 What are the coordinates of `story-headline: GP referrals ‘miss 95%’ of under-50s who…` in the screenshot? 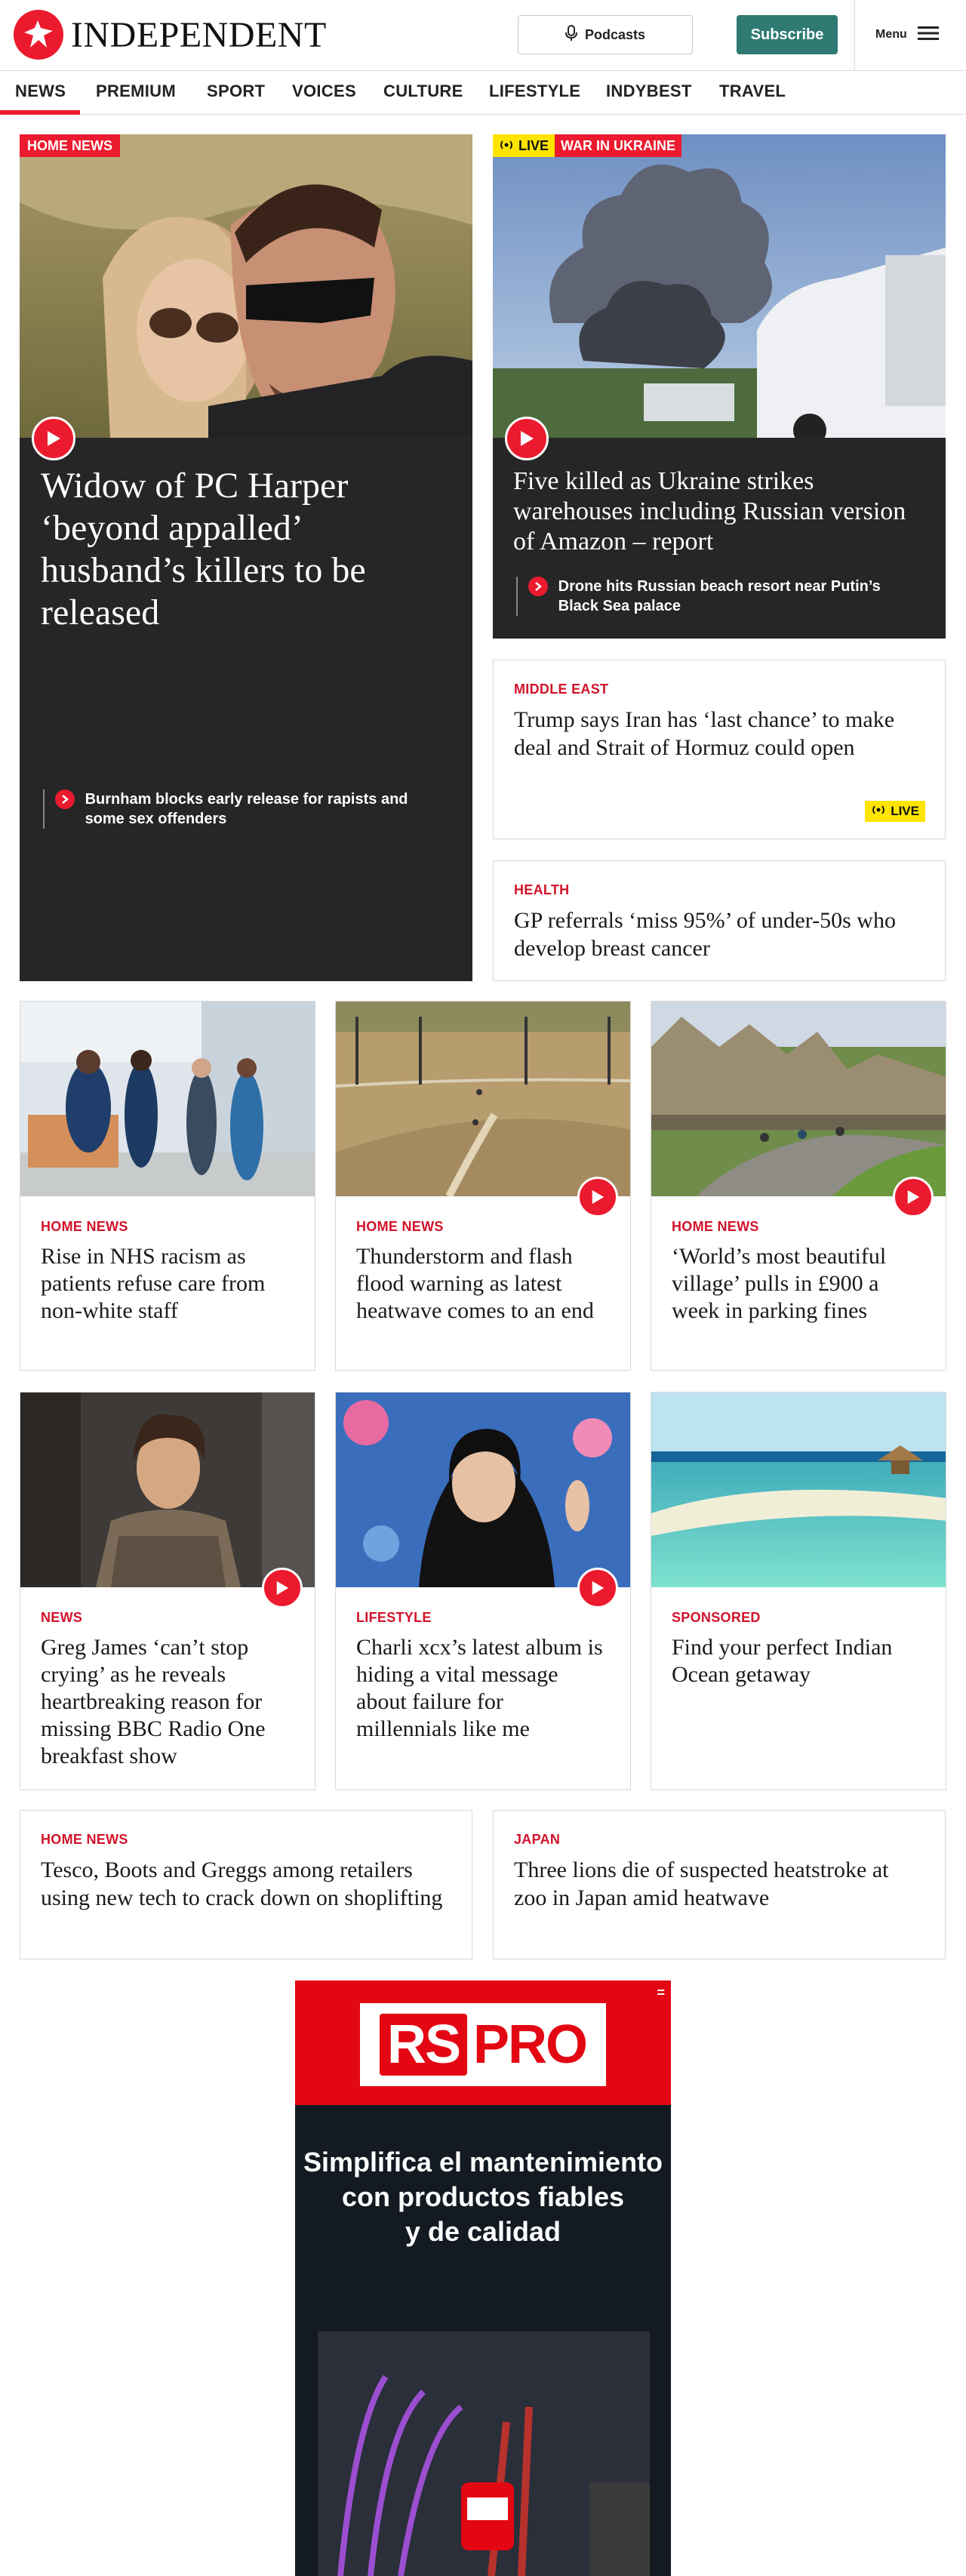 It's located at (705, 934).